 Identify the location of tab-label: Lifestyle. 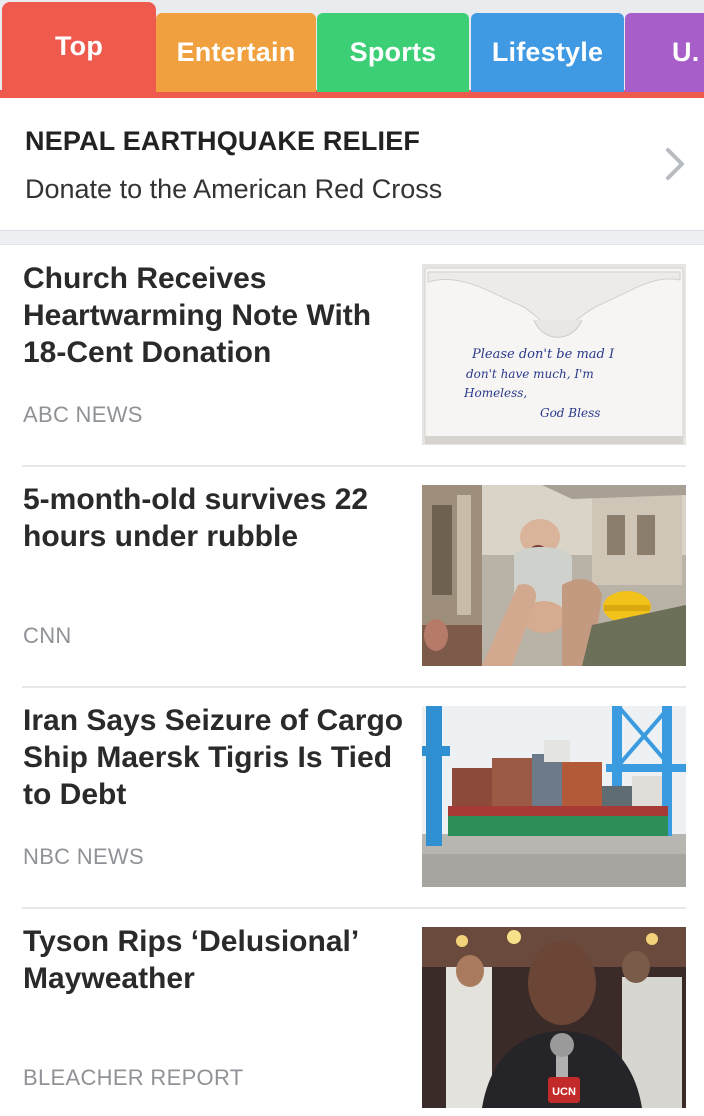
(547, 52).